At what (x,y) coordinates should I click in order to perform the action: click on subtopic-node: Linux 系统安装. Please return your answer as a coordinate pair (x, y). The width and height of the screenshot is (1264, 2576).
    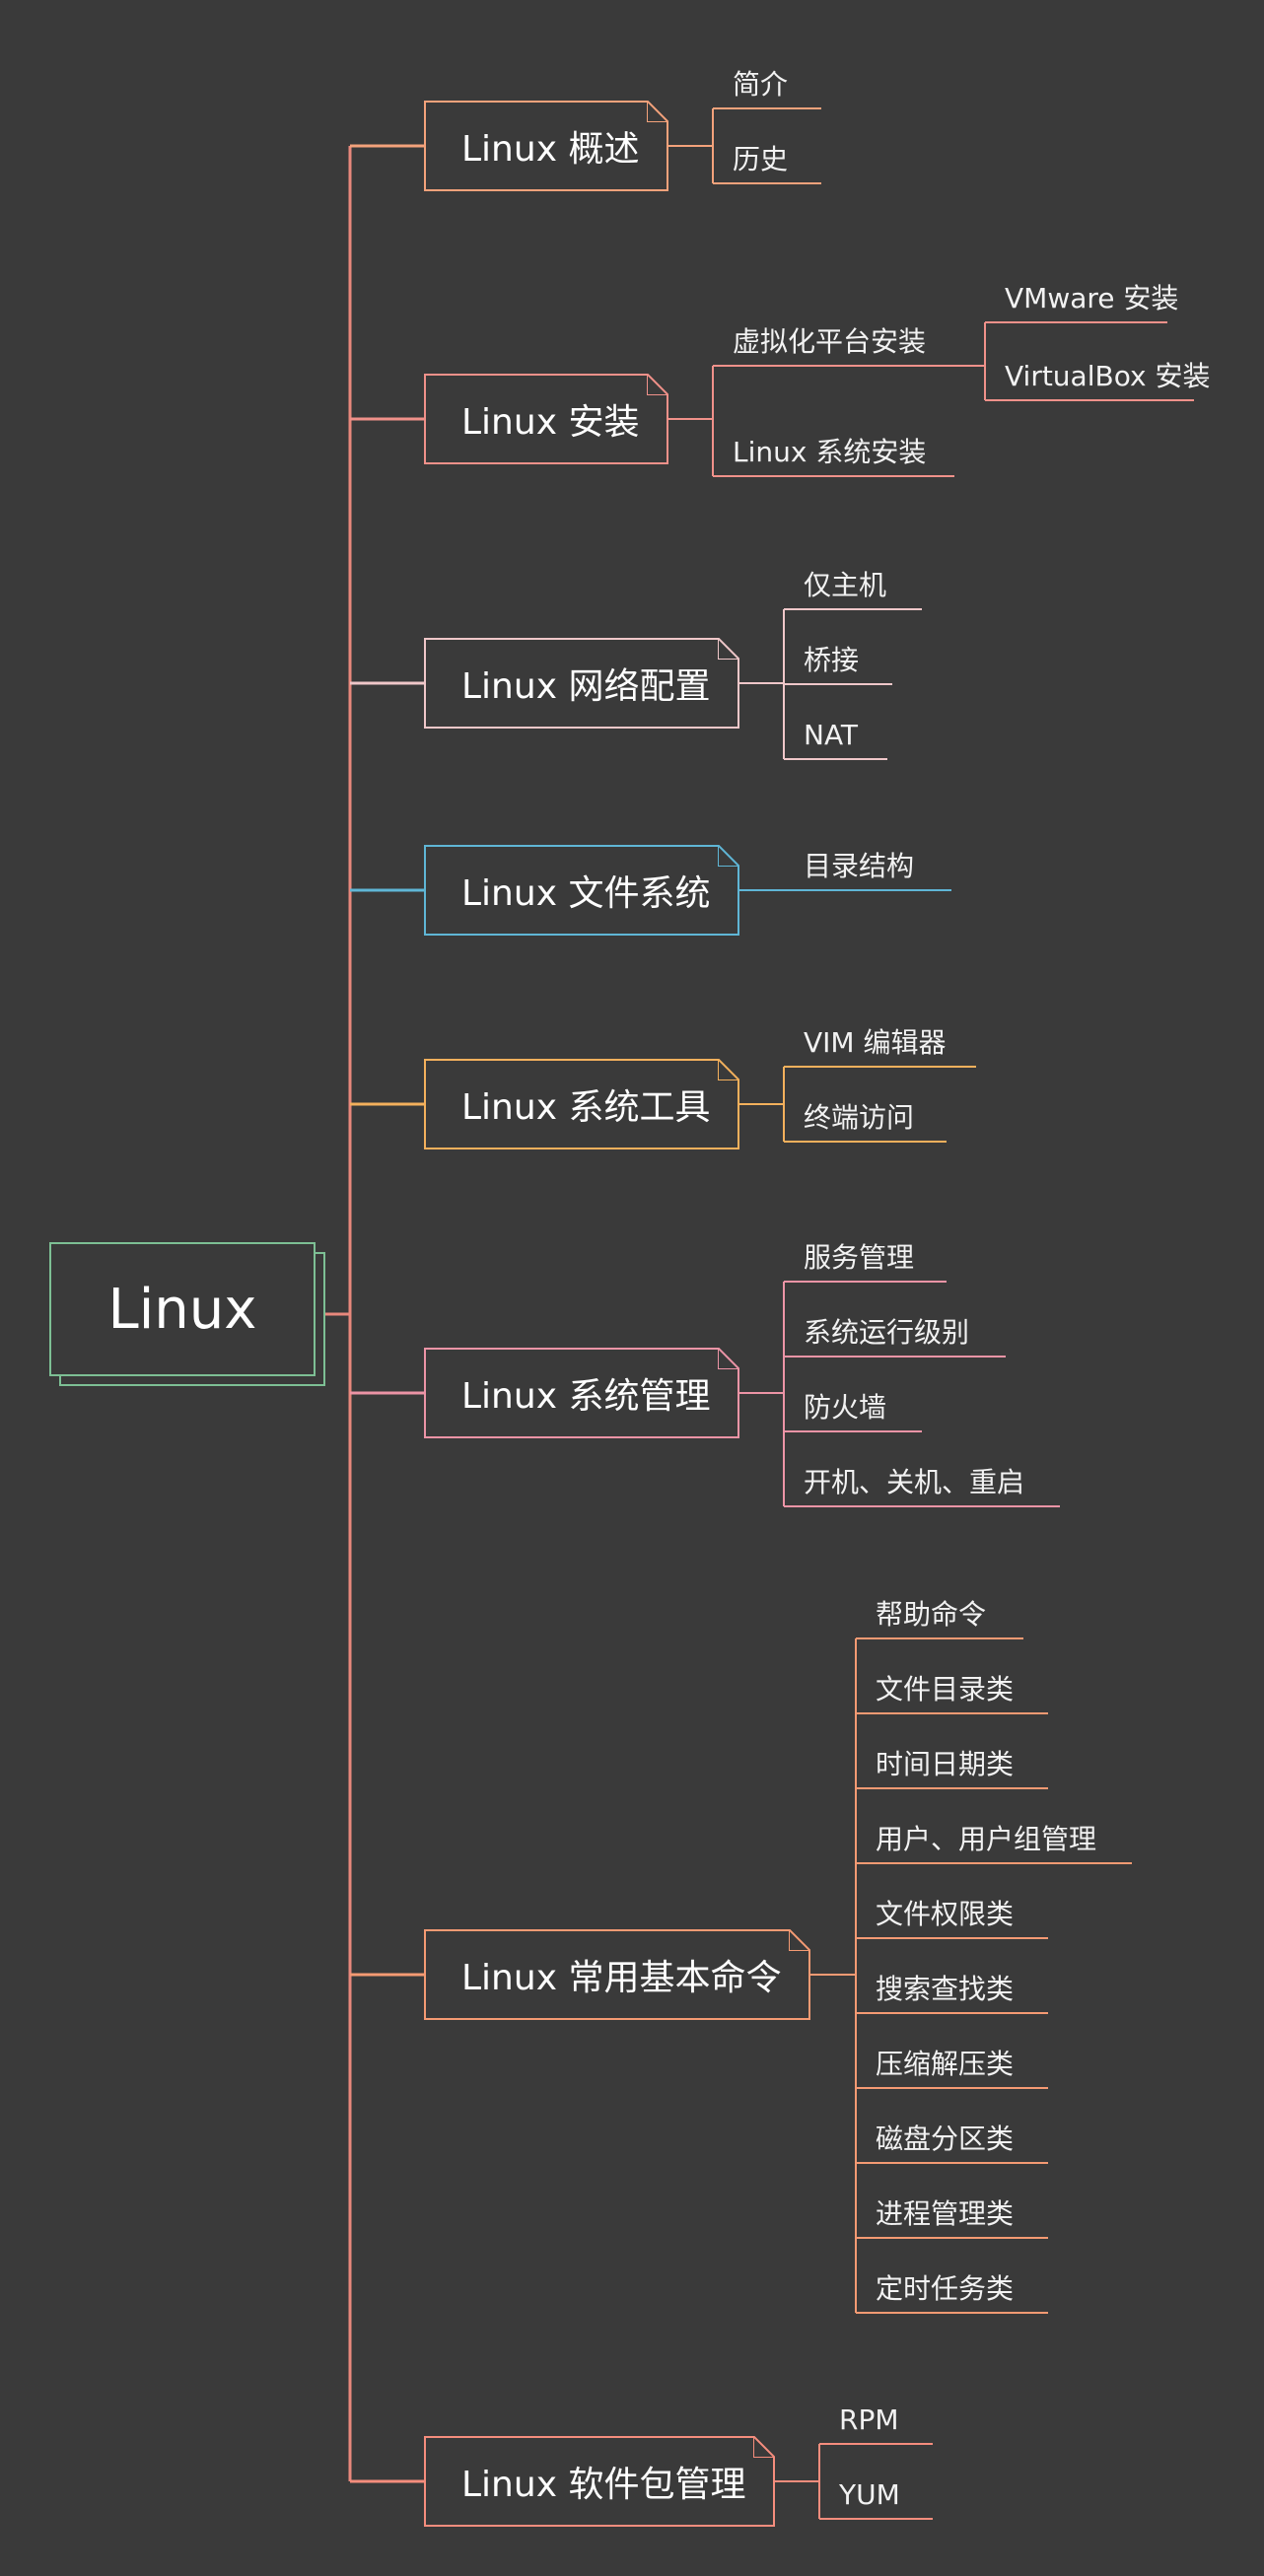
    Looking at the image, I should click on (830, 453).